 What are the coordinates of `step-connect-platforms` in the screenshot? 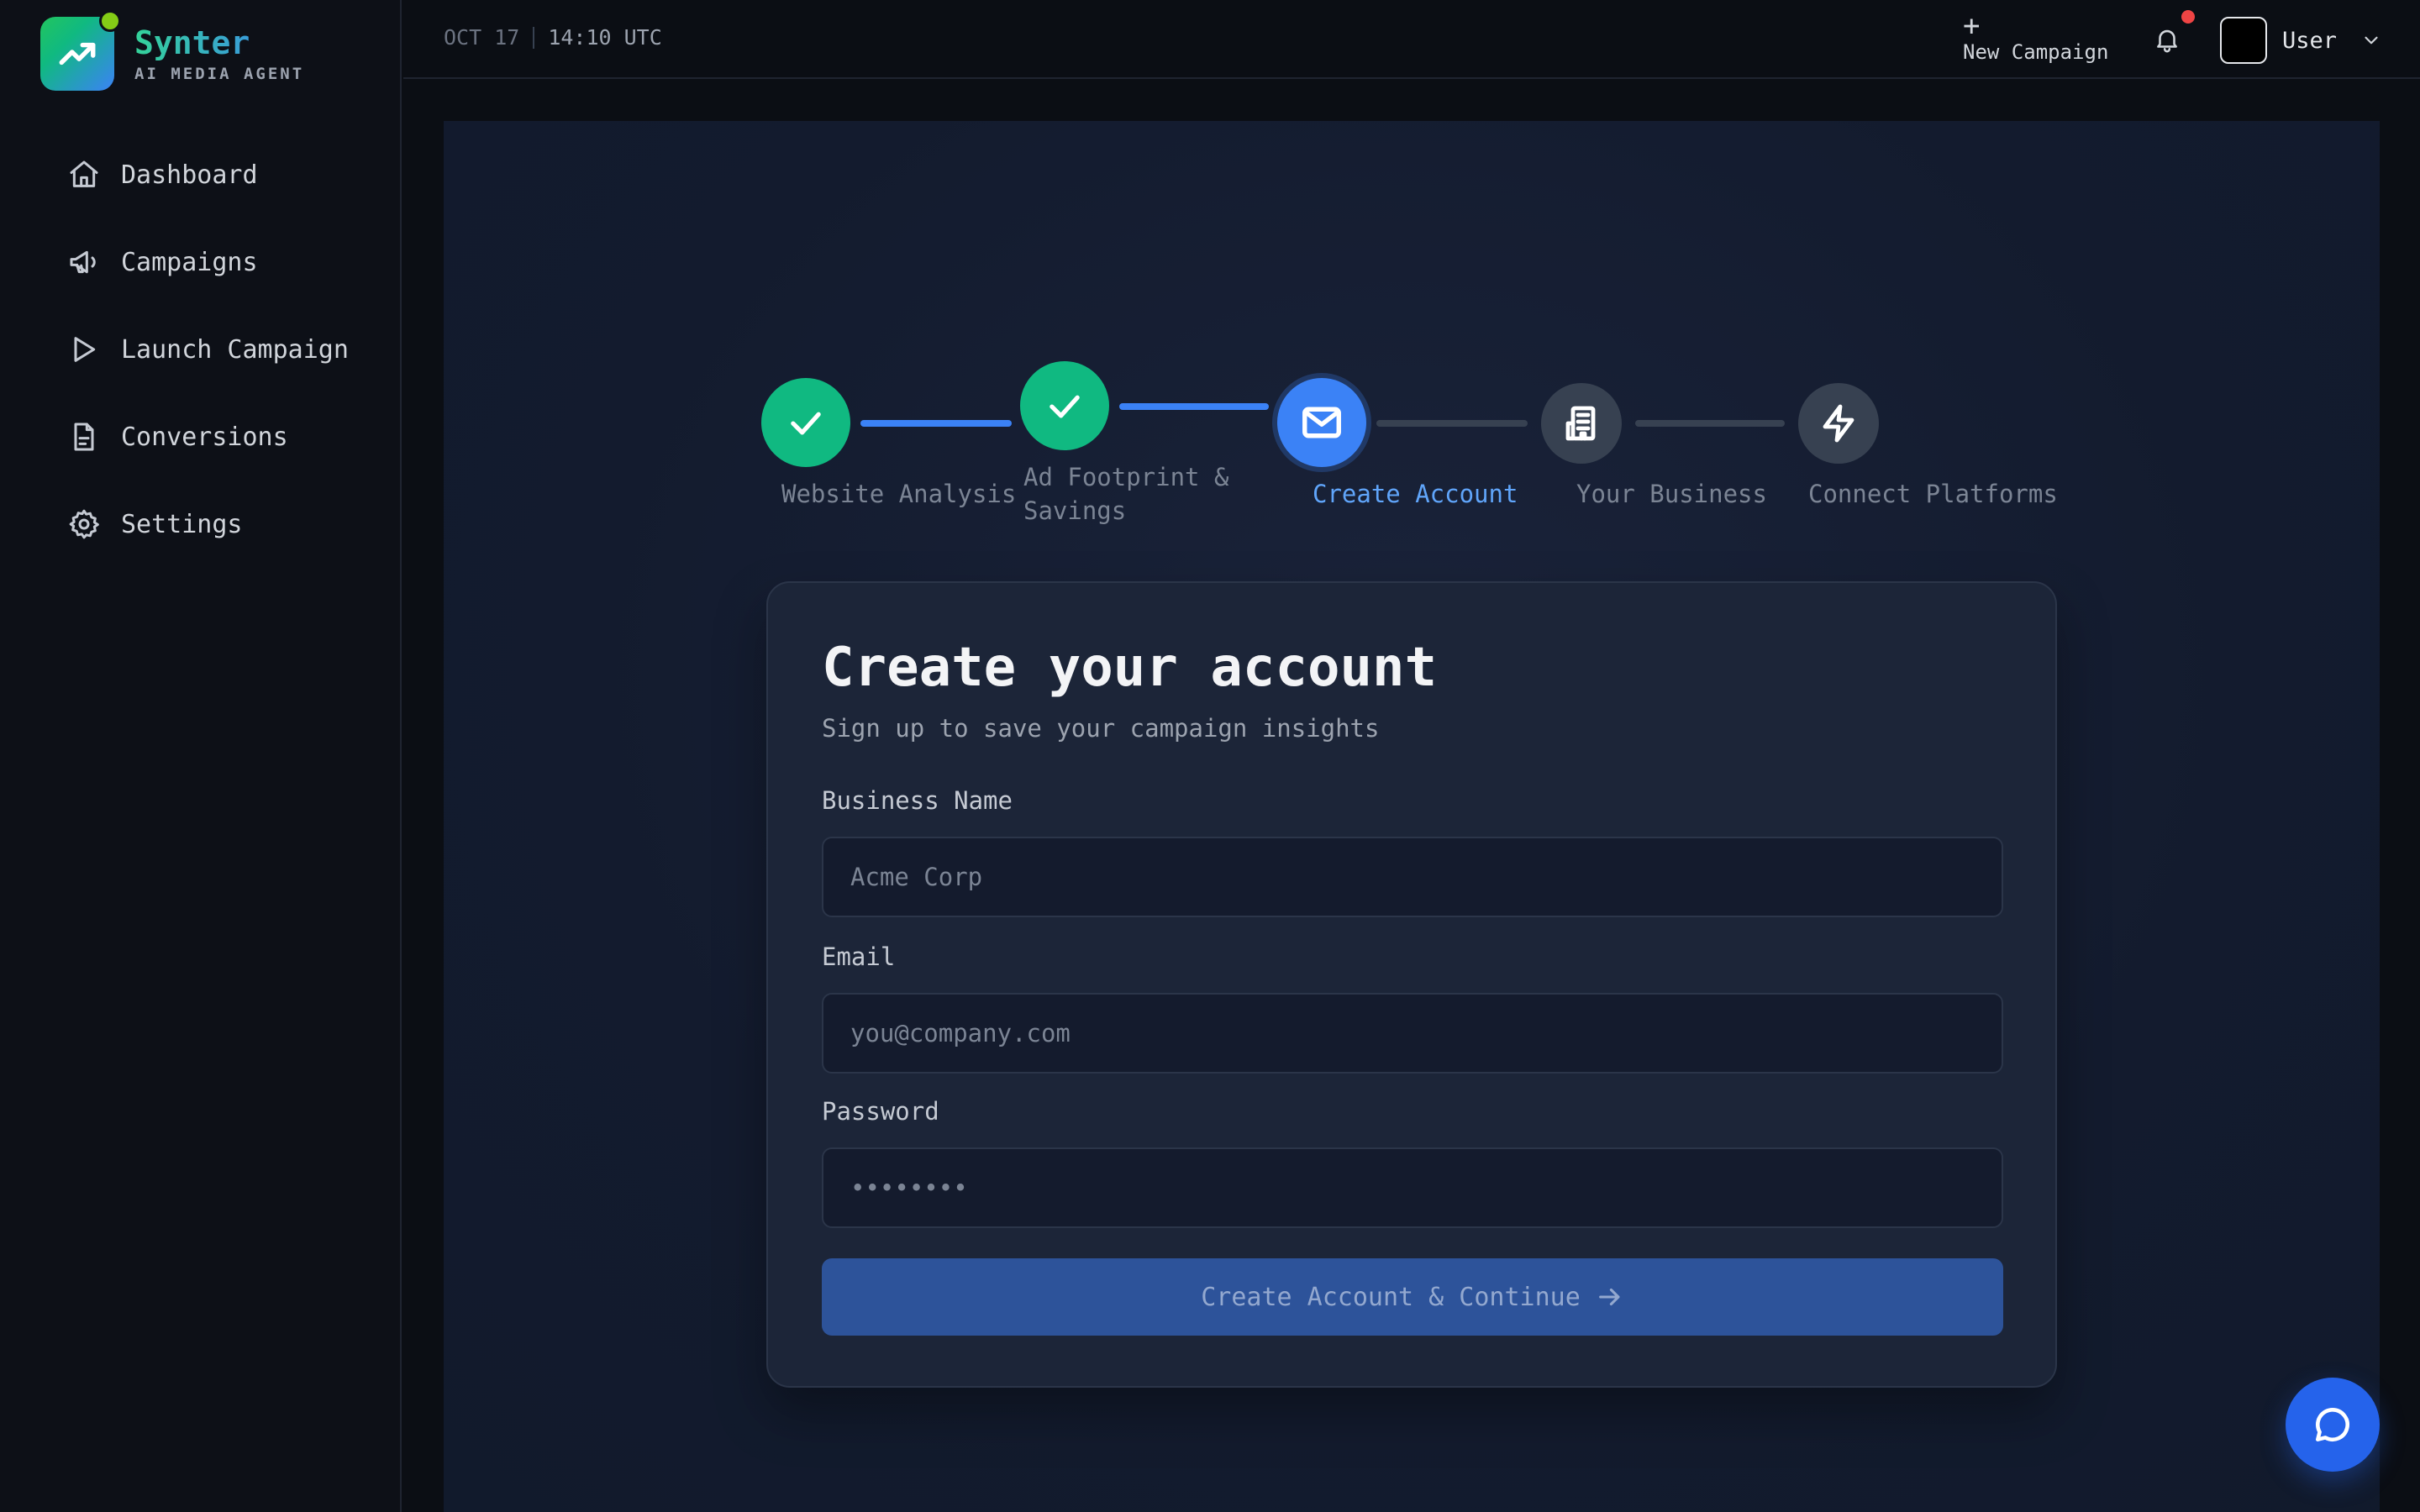 It's located at (1839, 423).